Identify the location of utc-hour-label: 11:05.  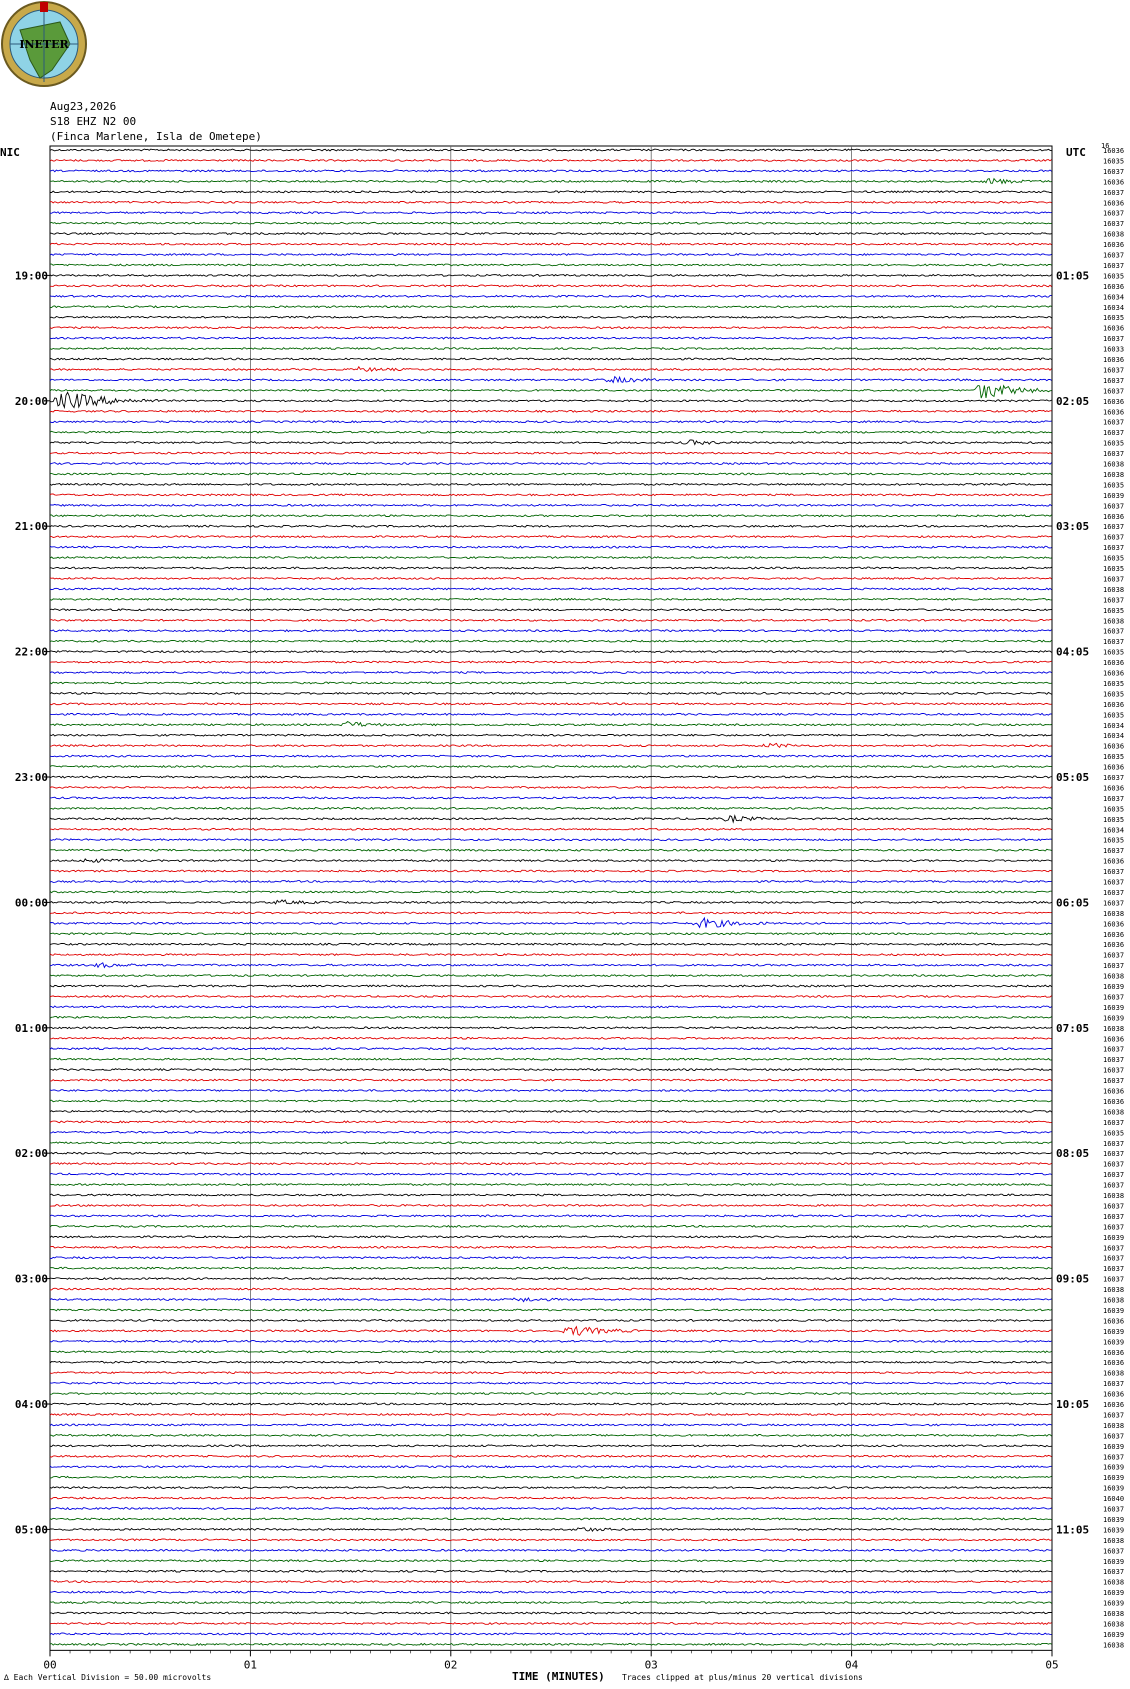
(1072, 1529).